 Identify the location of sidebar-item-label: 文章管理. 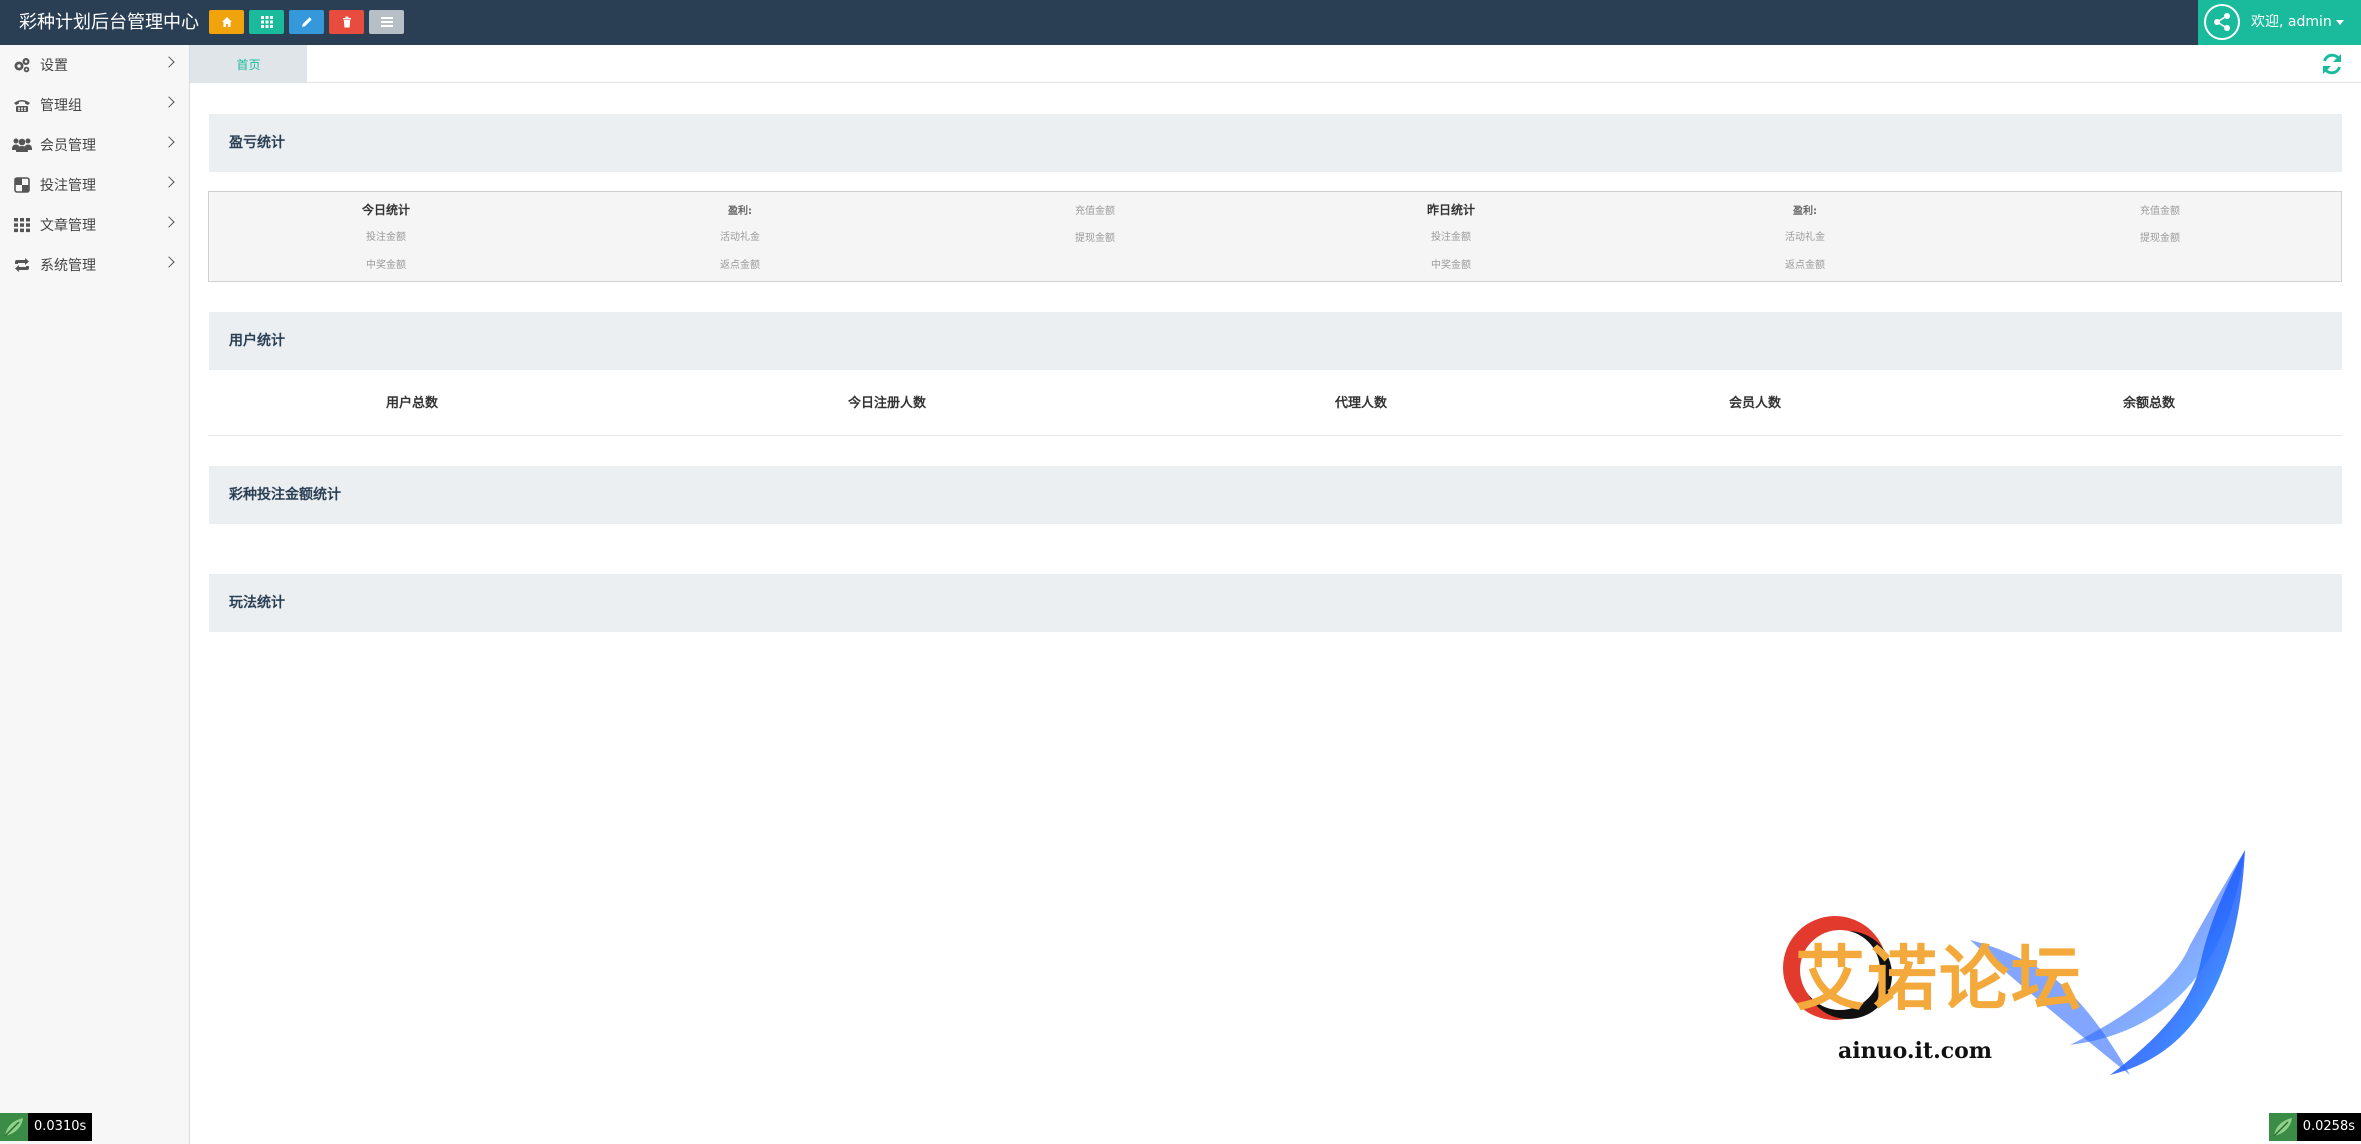
(68, 226).